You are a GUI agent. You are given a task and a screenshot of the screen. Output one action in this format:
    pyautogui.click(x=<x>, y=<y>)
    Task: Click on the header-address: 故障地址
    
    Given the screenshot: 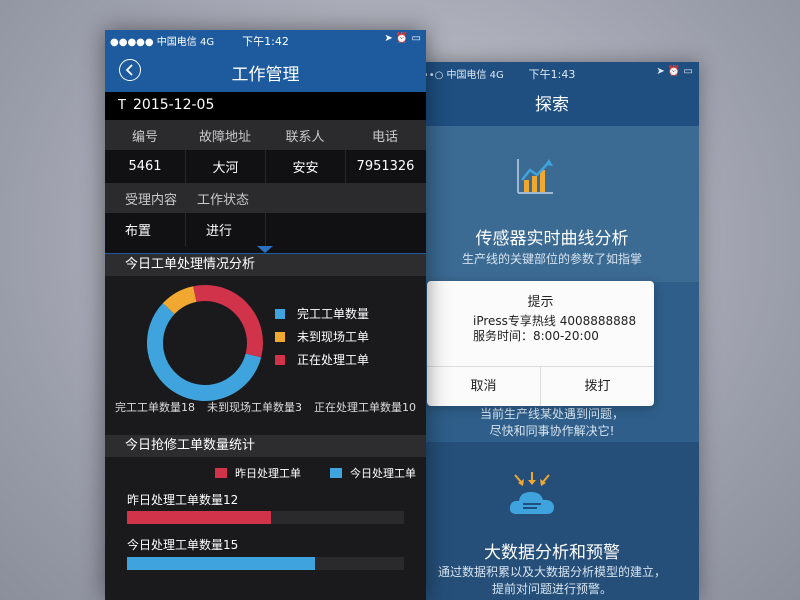 What is the action you would take?
    pyautogui.click(x=224, y=137)
    